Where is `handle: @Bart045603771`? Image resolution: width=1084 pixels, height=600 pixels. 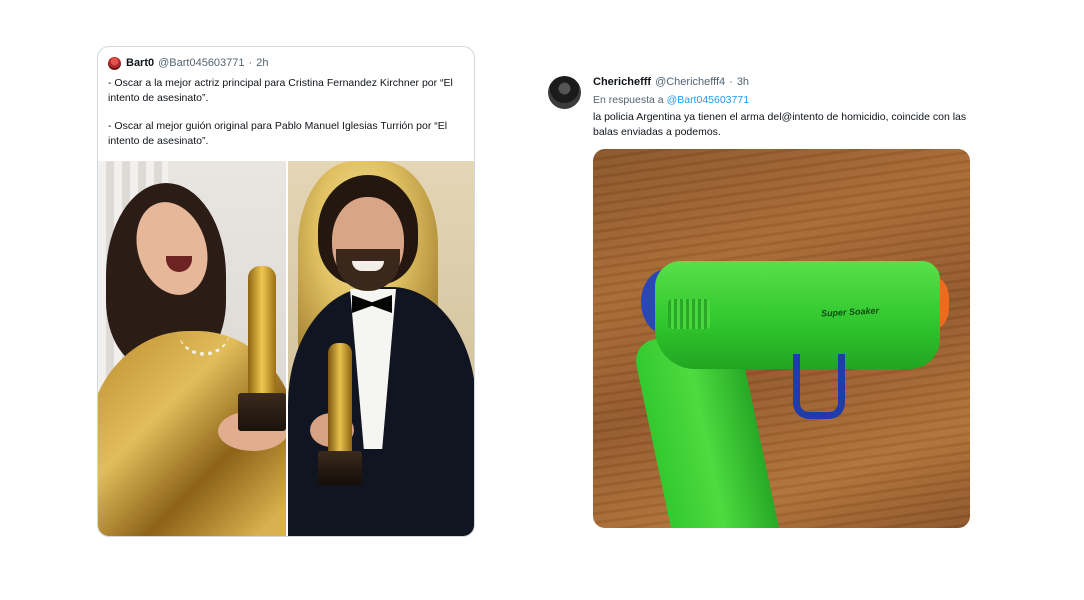 handle: @Bart045603771 is located at coordinates (201, 63).